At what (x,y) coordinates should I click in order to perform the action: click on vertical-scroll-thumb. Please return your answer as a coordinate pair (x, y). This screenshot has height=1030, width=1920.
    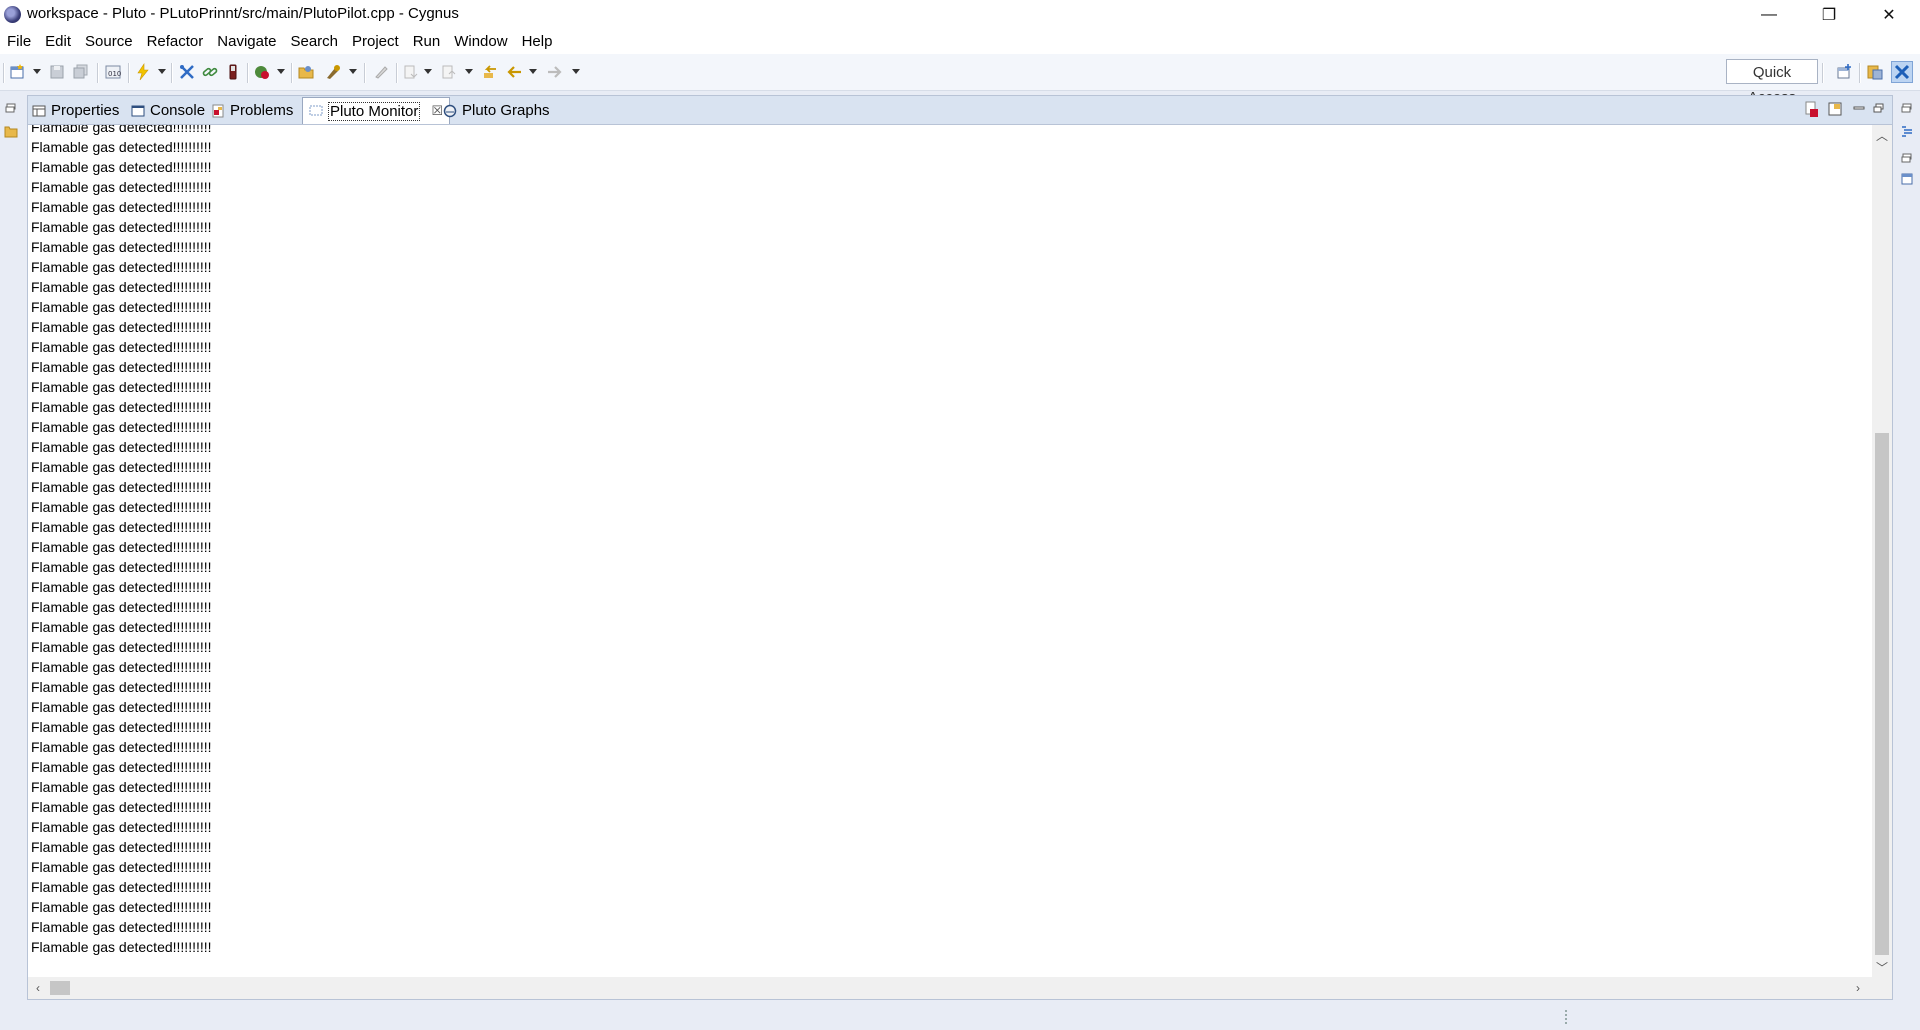
    Looking at the image, I should click on (1882, 694).